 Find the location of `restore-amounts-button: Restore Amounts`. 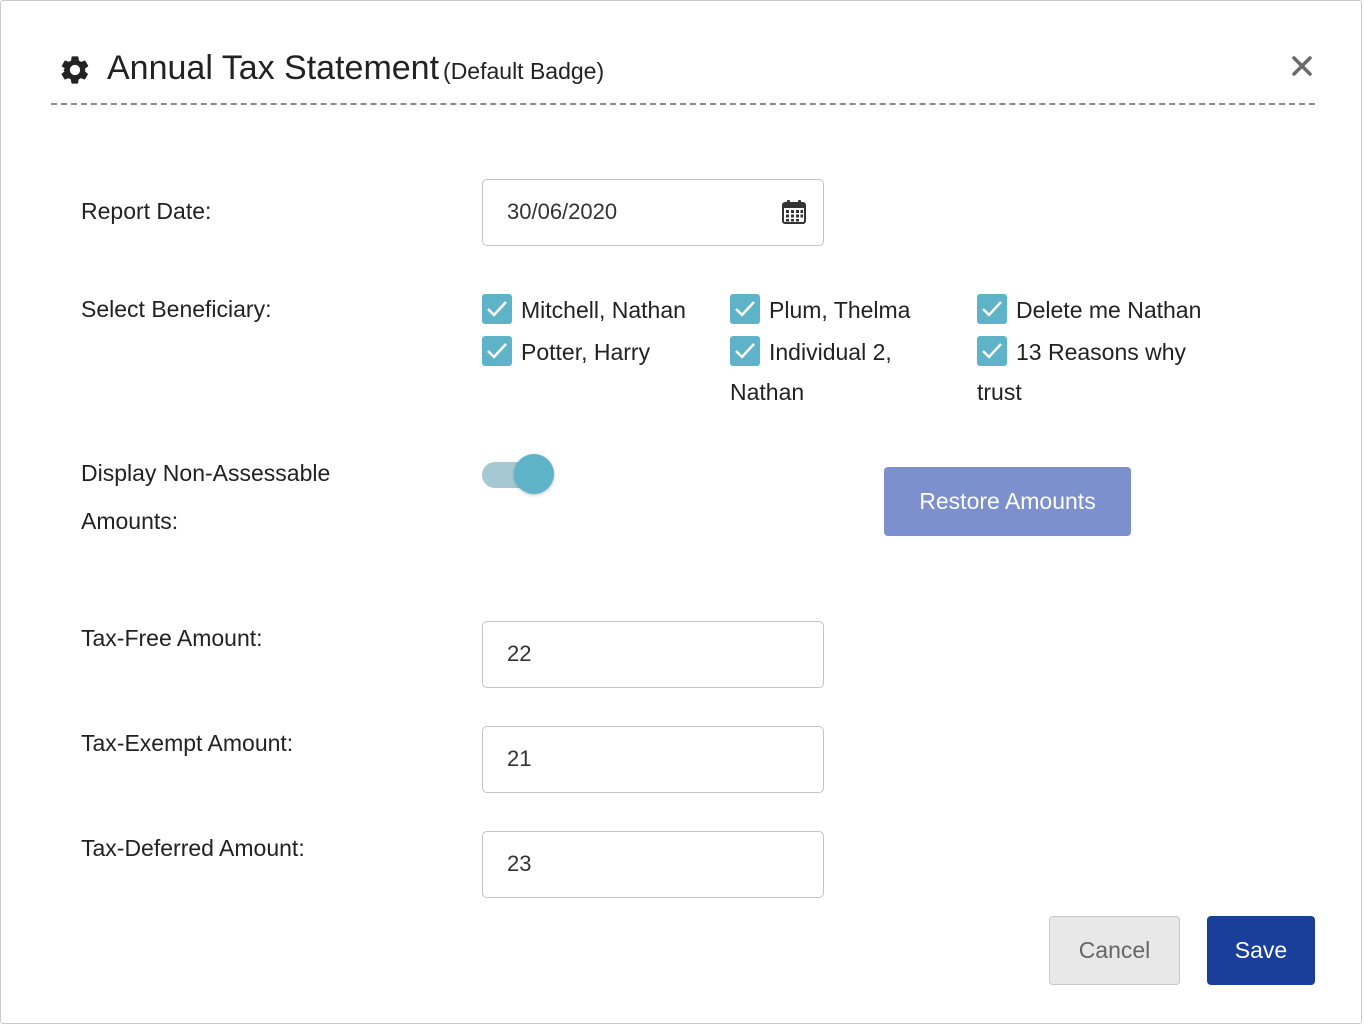

restore-amounts-button: Restore Amounts is located at coordinates (1007, 501).